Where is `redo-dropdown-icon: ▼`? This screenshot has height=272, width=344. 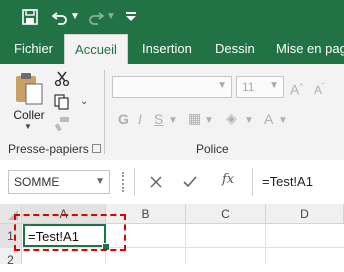
redo-dropdown-icon: ▼ is located at coordinates (111, 17).